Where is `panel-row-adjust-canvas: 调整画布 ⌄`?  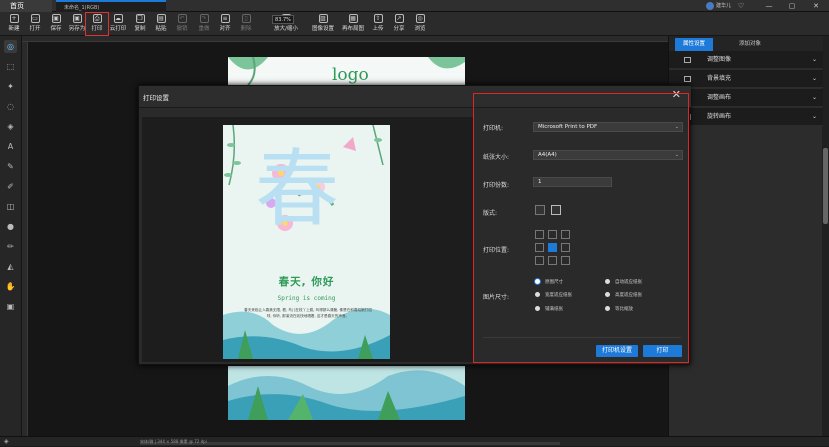 panel-row-adjust-canvas: 调整画布 ⌄ is located at coordinates (746, 98).